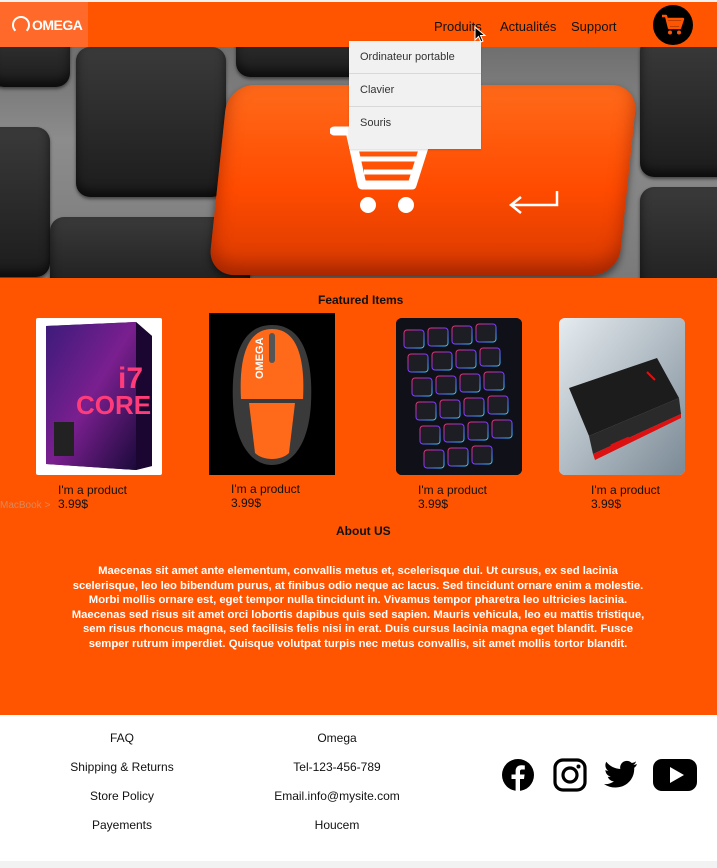 The image size is (717, 868). I want to click on mouse-cursor-icon, so click(480, 34).